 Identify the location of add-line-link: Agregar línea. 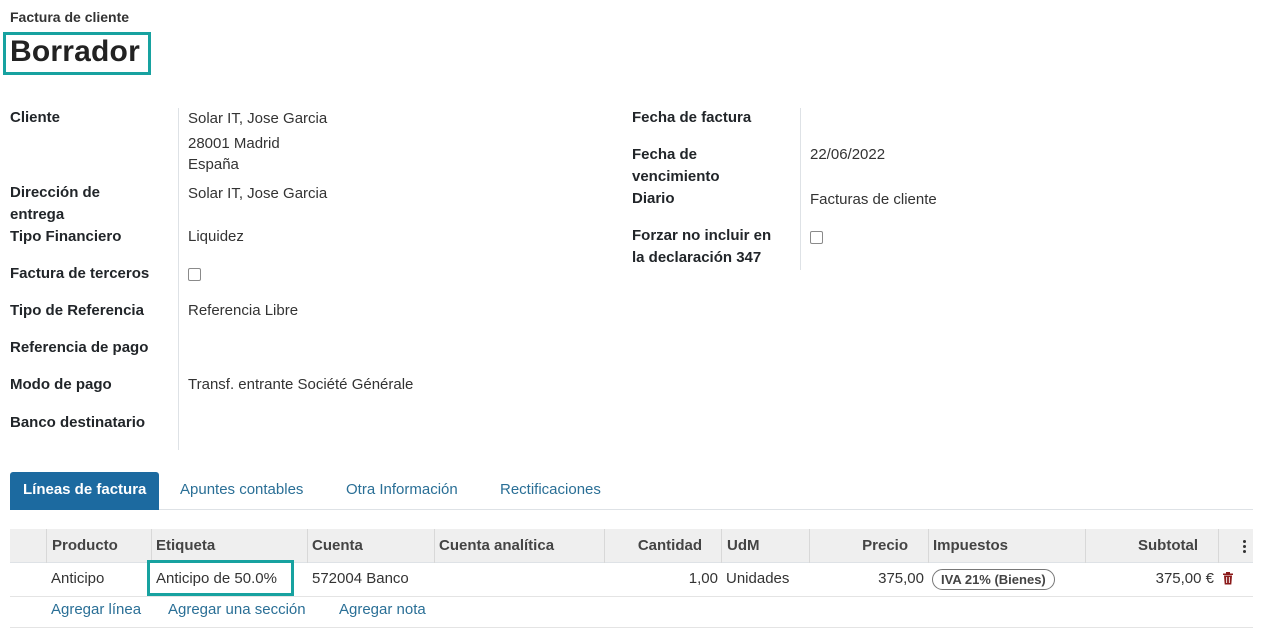
(96, 609).